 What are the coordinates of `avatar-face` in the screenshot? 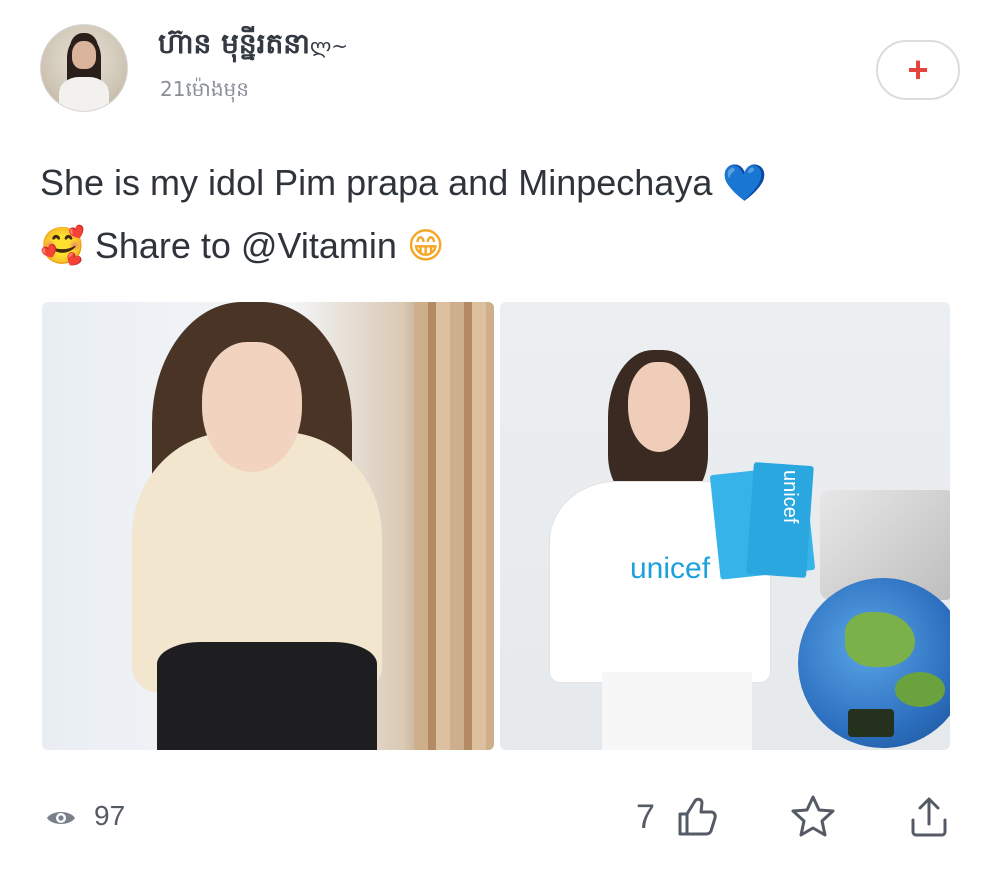 It's located at (84, 55).